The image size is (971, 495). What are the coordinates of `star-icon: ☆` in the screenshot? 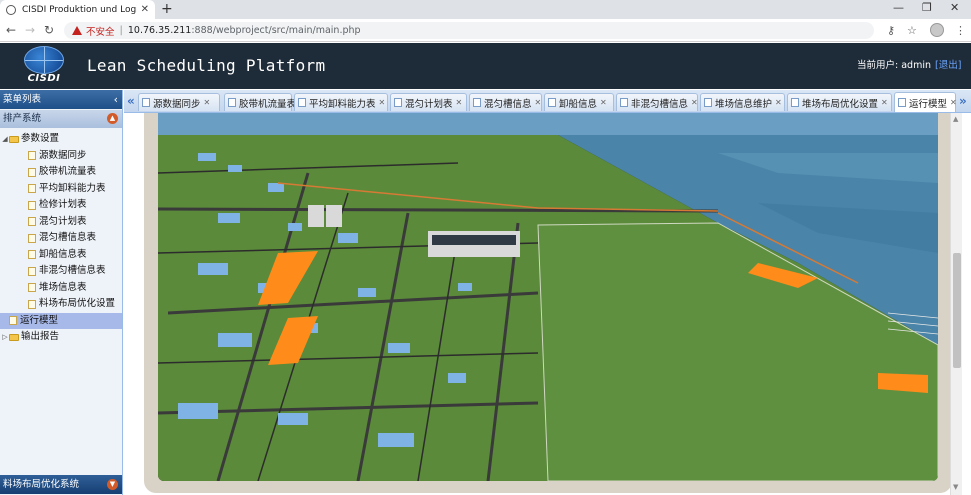 It's located at (912, 30).